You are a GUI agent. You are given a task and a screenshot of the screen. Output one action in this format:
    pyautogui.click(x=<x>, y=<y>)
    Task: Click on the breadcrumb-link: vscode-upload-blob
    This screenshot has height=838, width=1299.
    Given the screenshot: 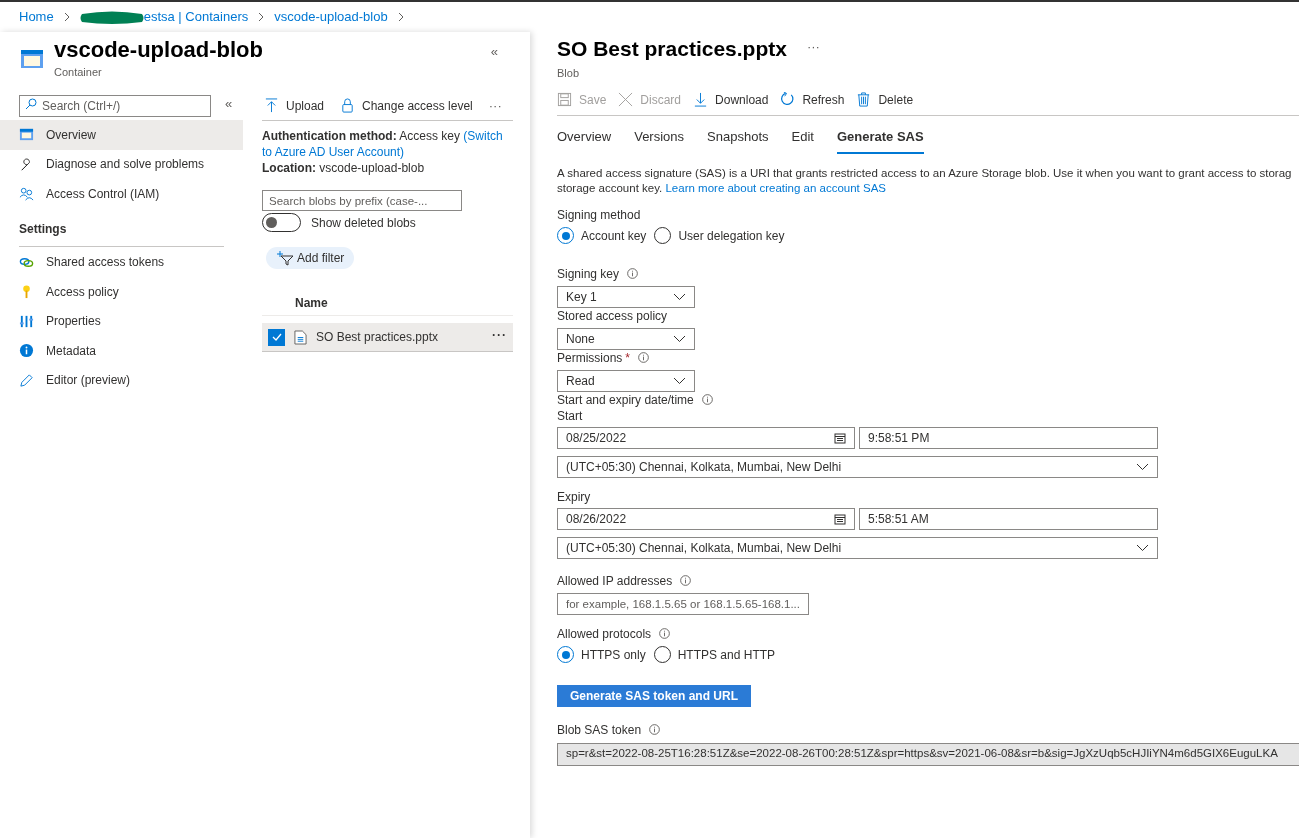 What is the action you would take?
    pyautogui.click(x=331, y=17)
    